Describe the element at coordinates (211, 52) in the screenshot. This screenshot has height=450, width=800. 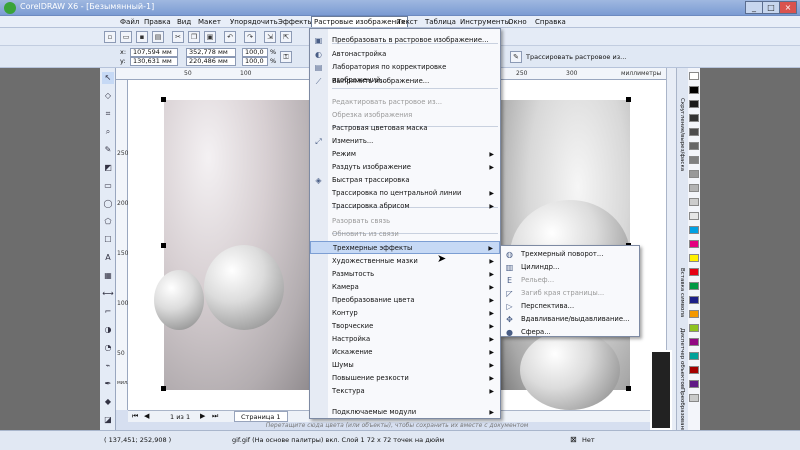
I see `width-field: 352,778 мм` at that location.